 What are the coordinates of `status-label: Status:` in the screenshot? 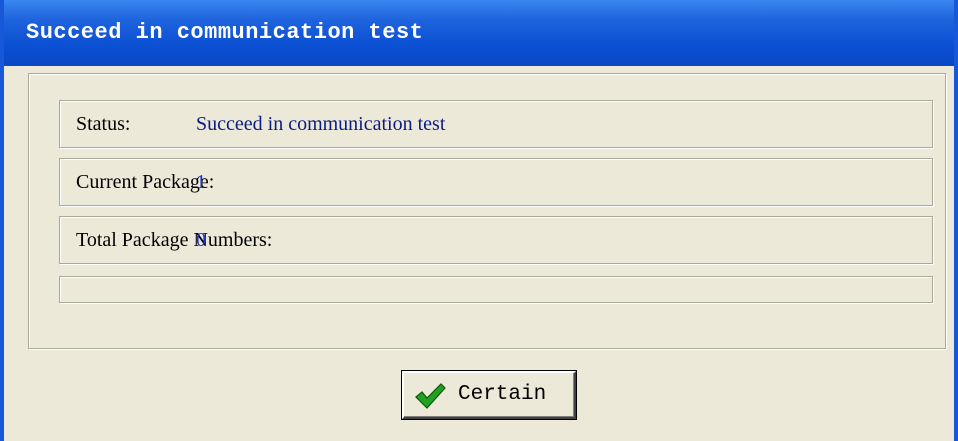 It's located at (103, 124).